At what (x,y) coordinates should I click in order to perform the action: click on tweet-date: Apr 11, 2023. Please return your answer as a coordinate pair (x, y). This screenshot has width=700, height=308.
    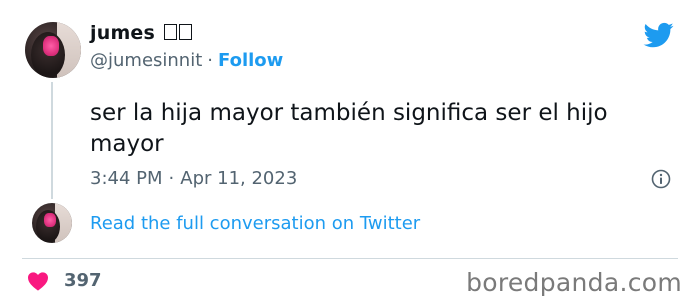
    Looking at the image, I should click on (239, 178).